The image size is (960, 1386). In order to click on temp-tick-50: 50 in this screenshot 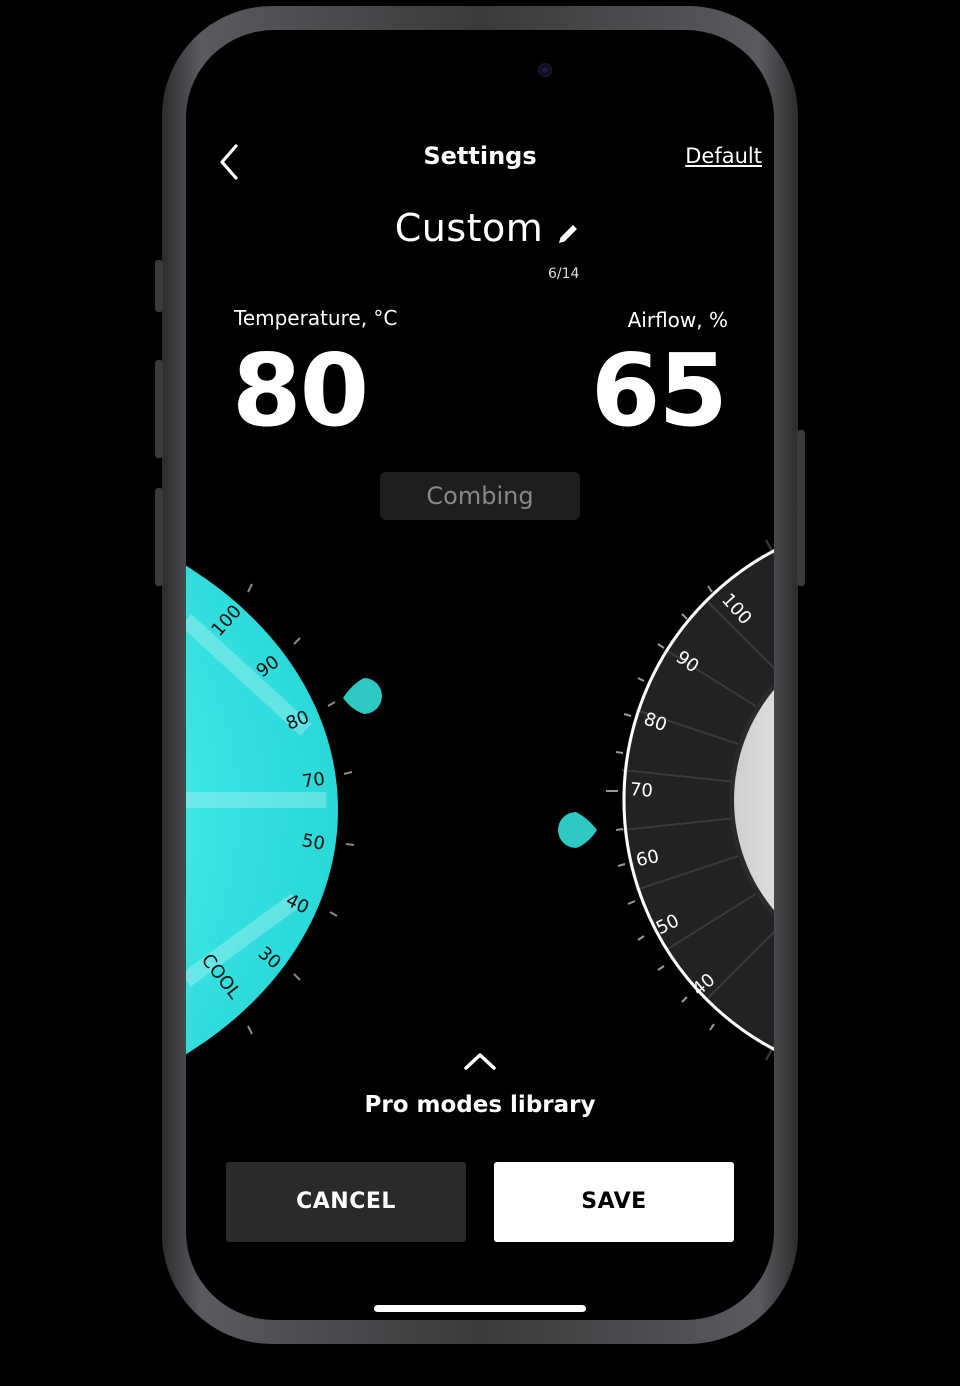, I will do `click(313, 842)`.